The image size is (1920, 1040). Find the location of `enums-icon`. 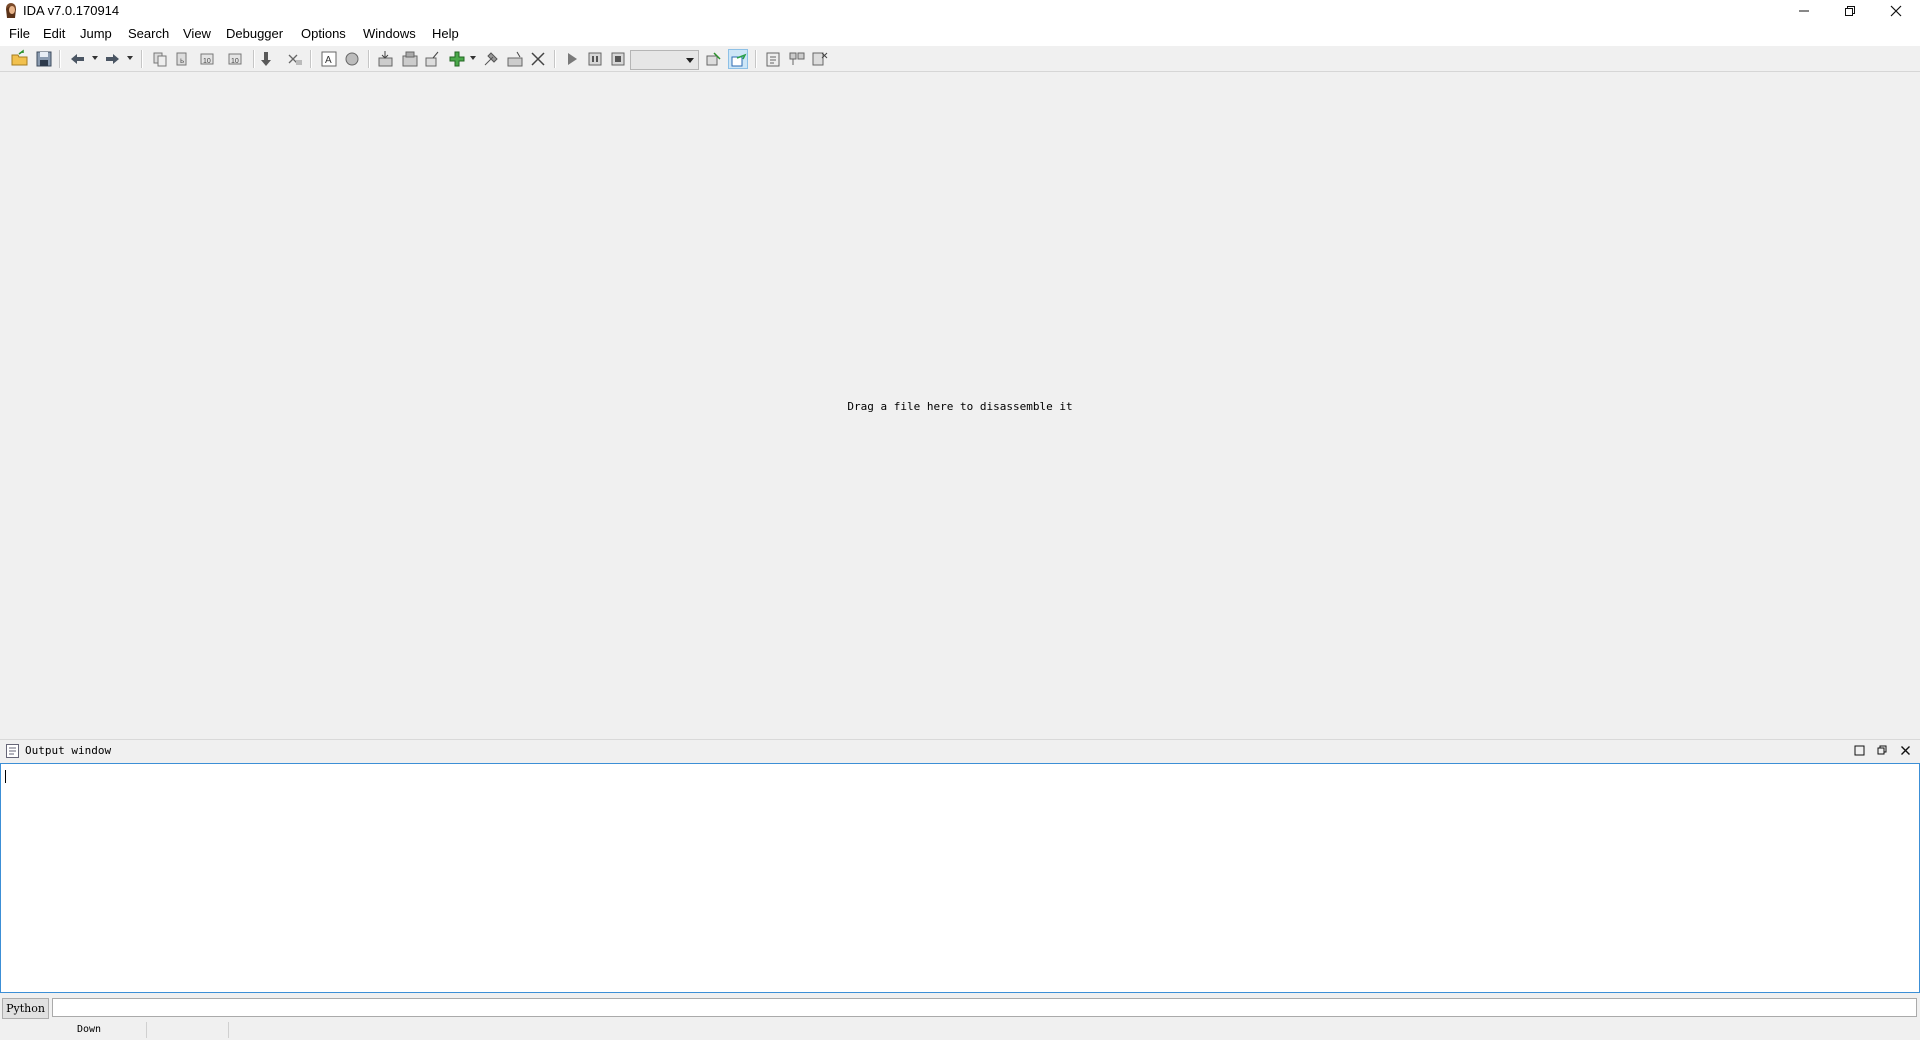

enums-icon is located at coordinates (820, 59).